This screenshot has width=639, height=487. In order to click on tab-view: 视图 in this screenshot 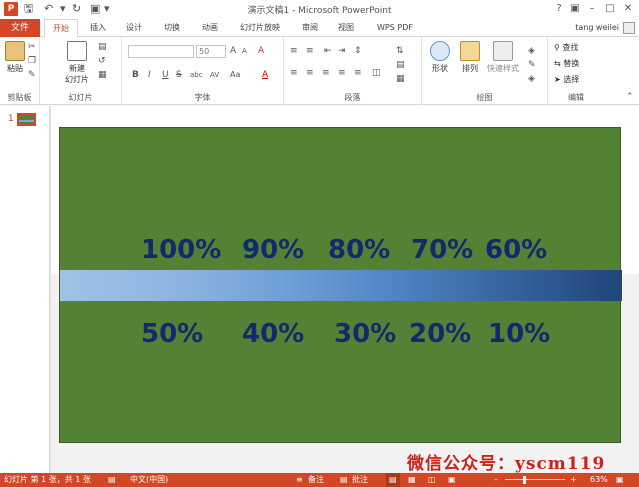, I will do `click(346, 28)`.